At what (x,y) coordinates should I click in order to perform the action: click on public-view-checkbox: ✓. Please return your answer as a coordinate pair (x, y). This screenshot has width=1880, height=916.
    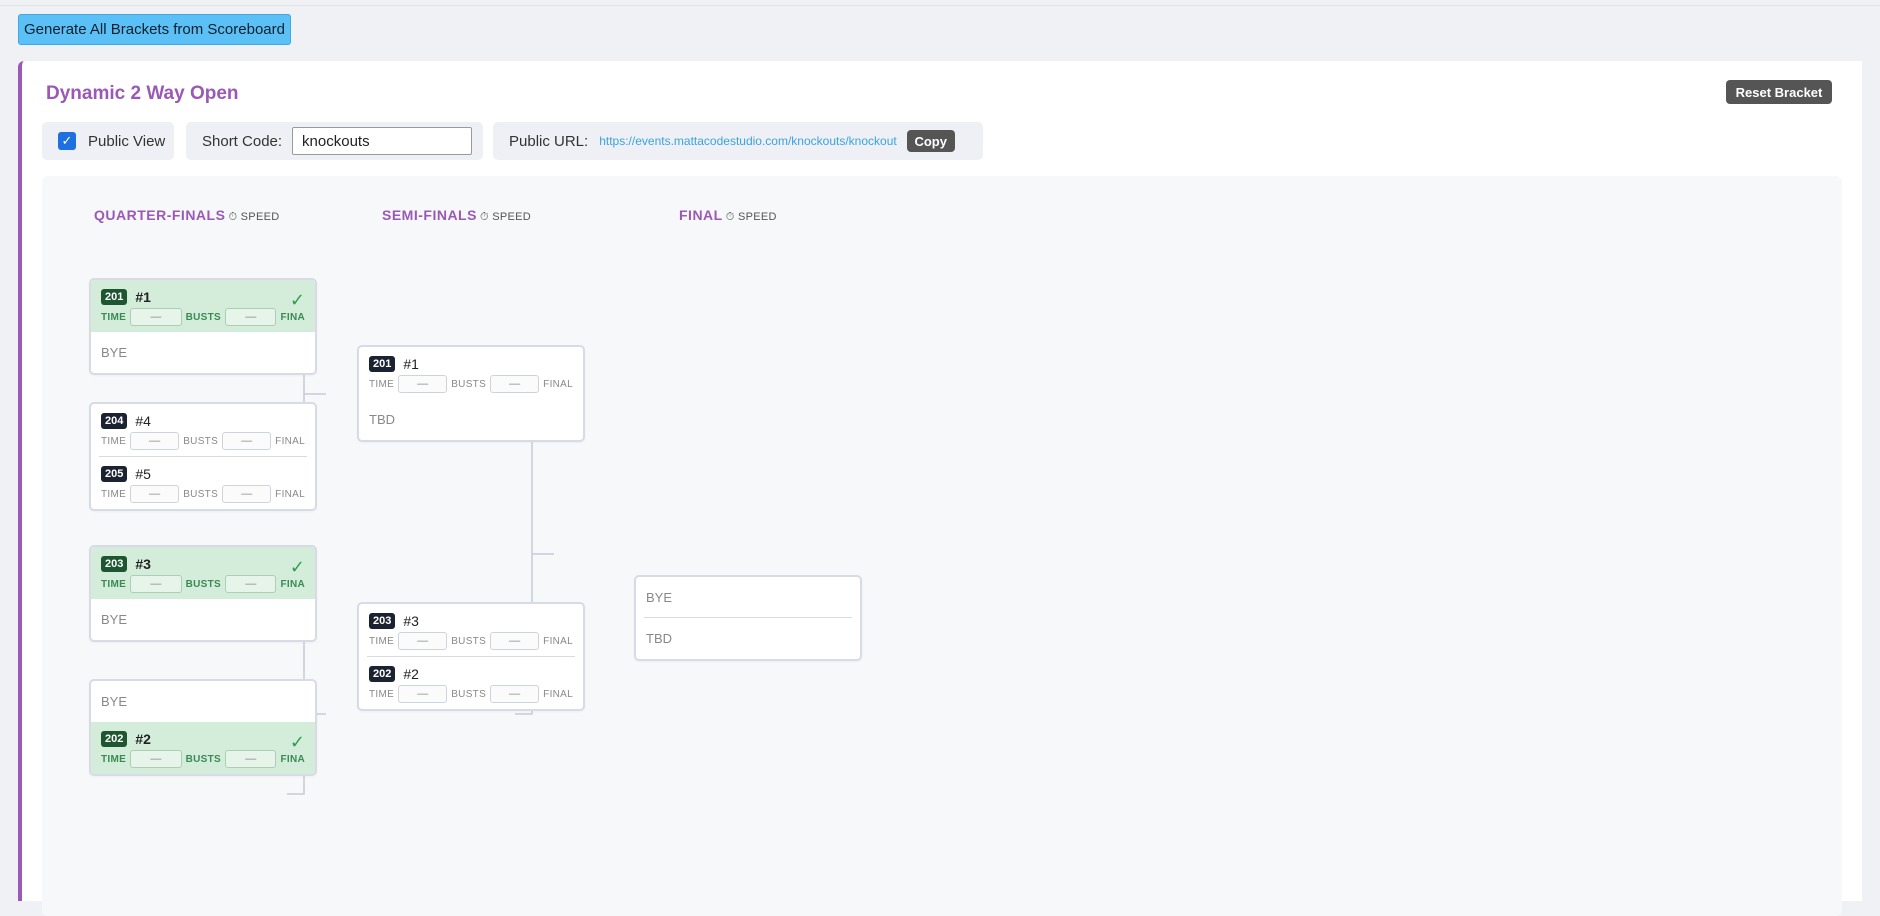
    Looking at the image, I should click on (67, 141).